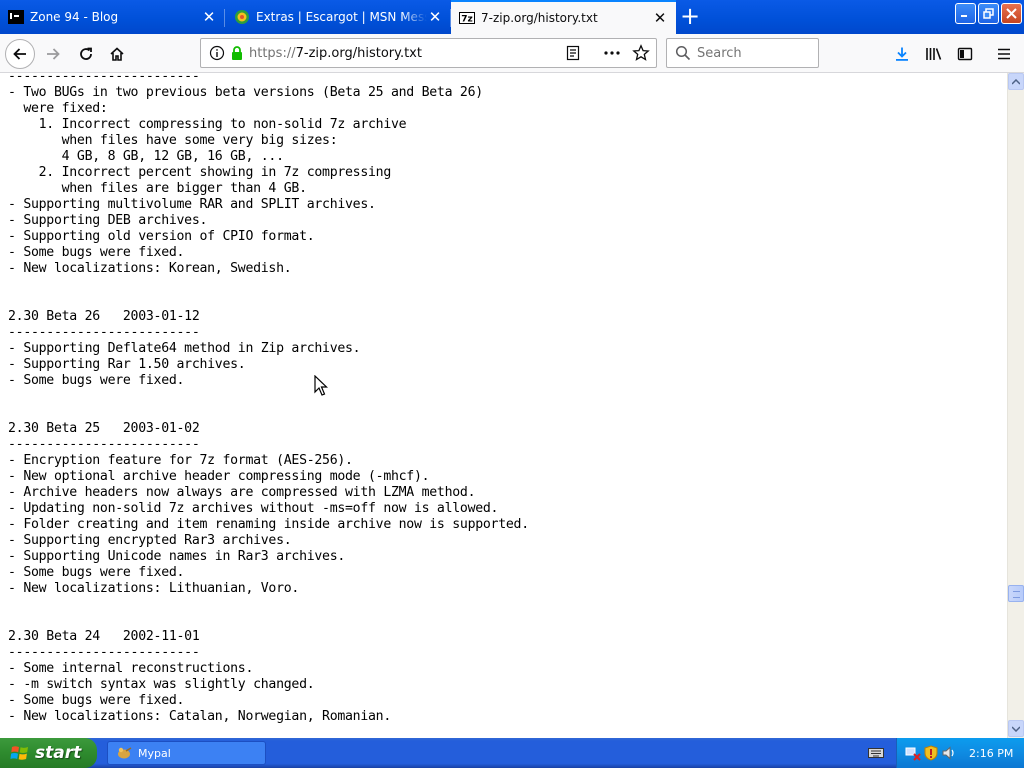 Image resolution: width=1024 pixels, height=768 pixels. Describe the element at coordinates (641, 53) in the screenshot. I see `bookmark-star-icon` at that location.